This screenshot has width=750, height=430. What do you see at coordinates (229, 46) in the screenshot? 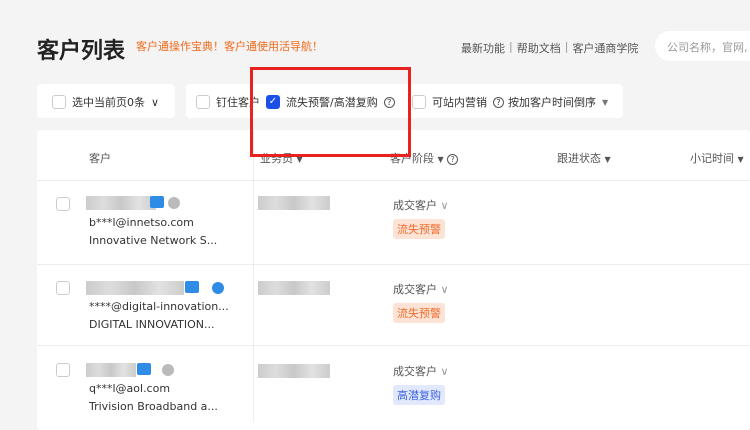
I see `promo-link: 客户通操作宝典！客户通使用活导航！` at bounding box center [229, 46].